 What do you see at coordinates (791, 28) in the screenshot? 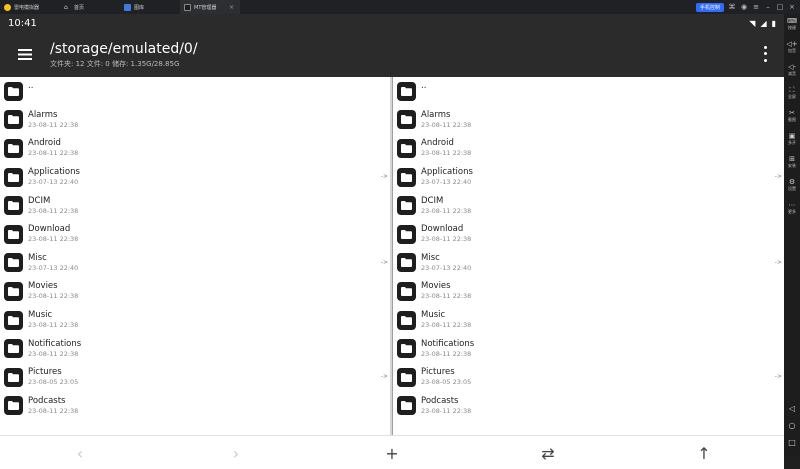
I see `sidebar-item-keyboard: ⌨ 按键` at bounding box center [791, 28].